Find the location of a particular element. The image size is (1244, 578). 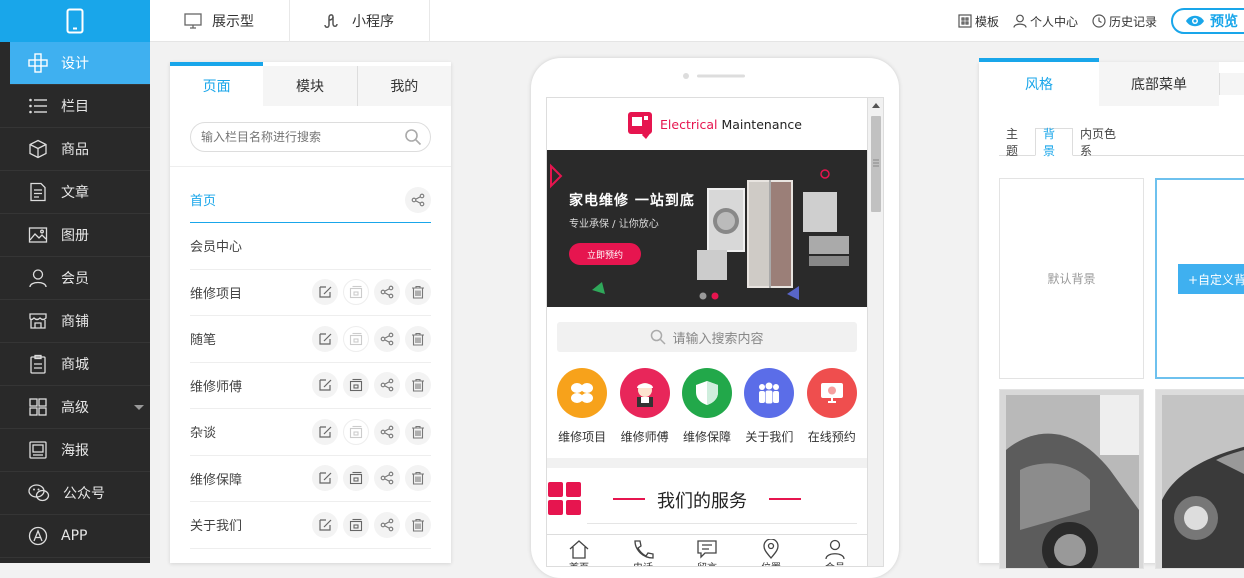

quick-nav-repair-master: 维修师傅 is located at coordinates (645, 406).